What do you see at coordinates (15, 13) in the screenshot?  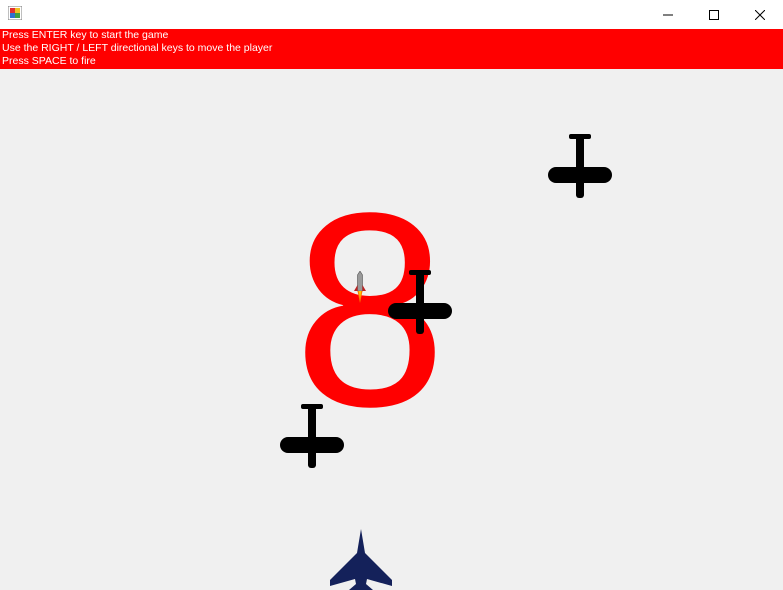 I see `app-icon` at bounding box center [15, 13].